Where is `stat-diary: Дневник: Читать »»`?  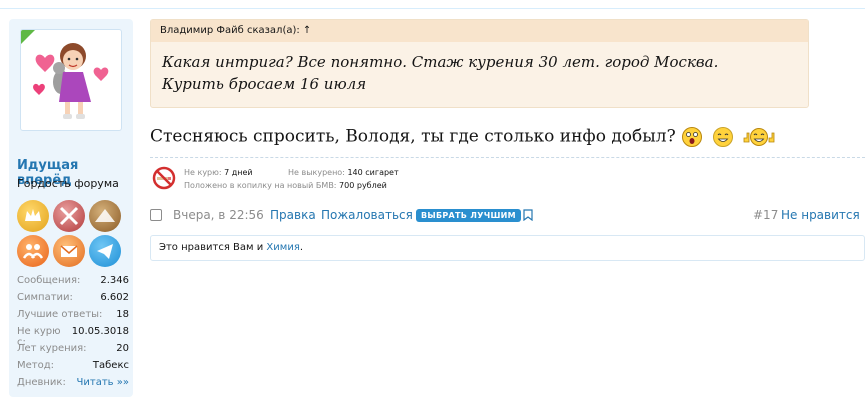 stat-diary: Дневник: Читать »» is located at coordinates (73, 382).